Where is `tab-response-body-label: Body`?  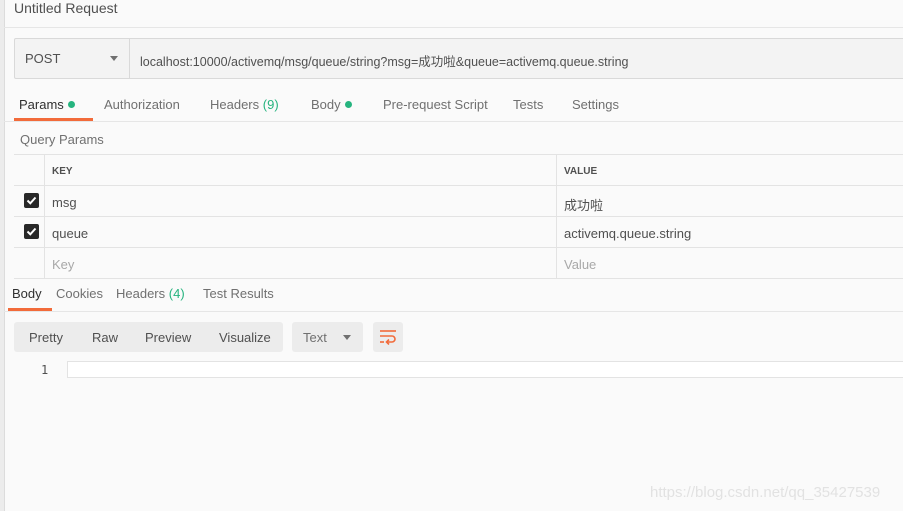
tab-response-body-label: Body is located at coordinates (27, 293).